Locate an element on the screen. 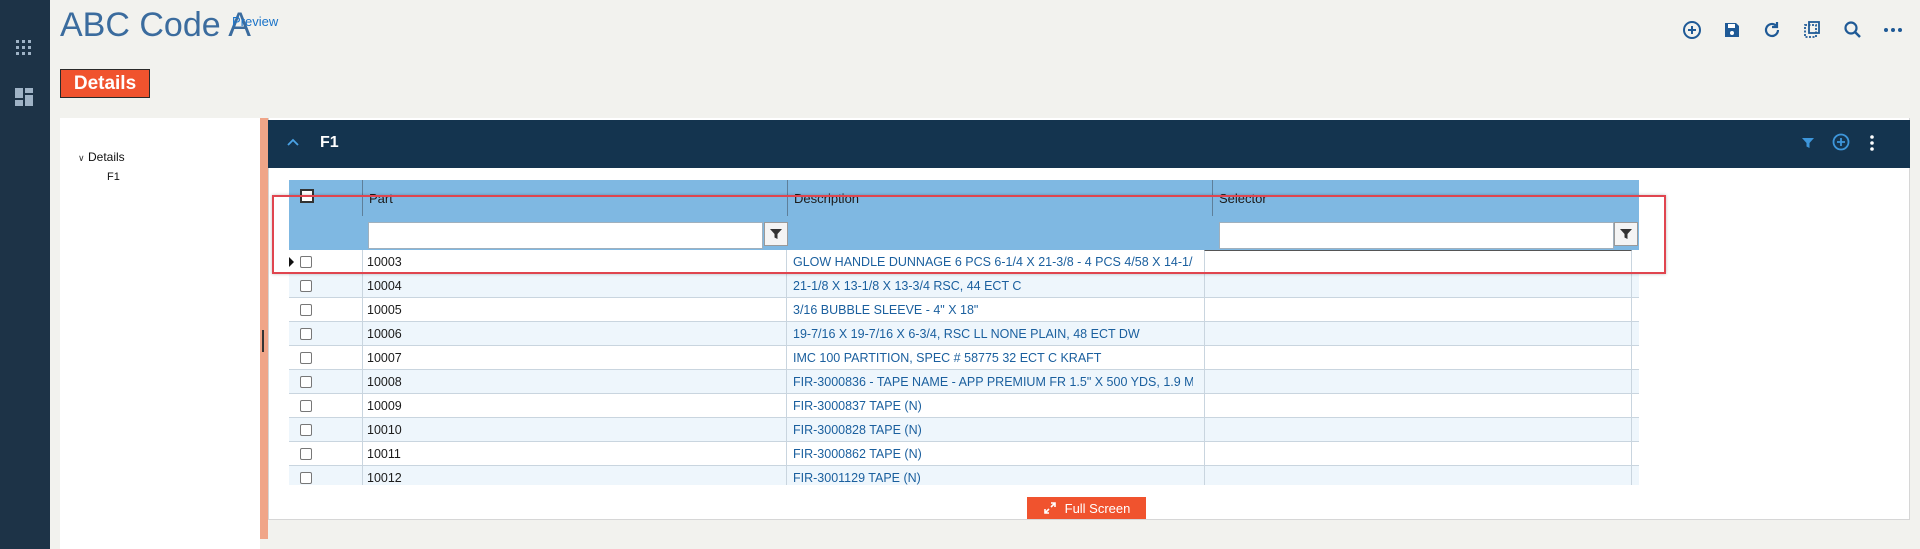  copy-icon is located at coordinates (1812, 30).